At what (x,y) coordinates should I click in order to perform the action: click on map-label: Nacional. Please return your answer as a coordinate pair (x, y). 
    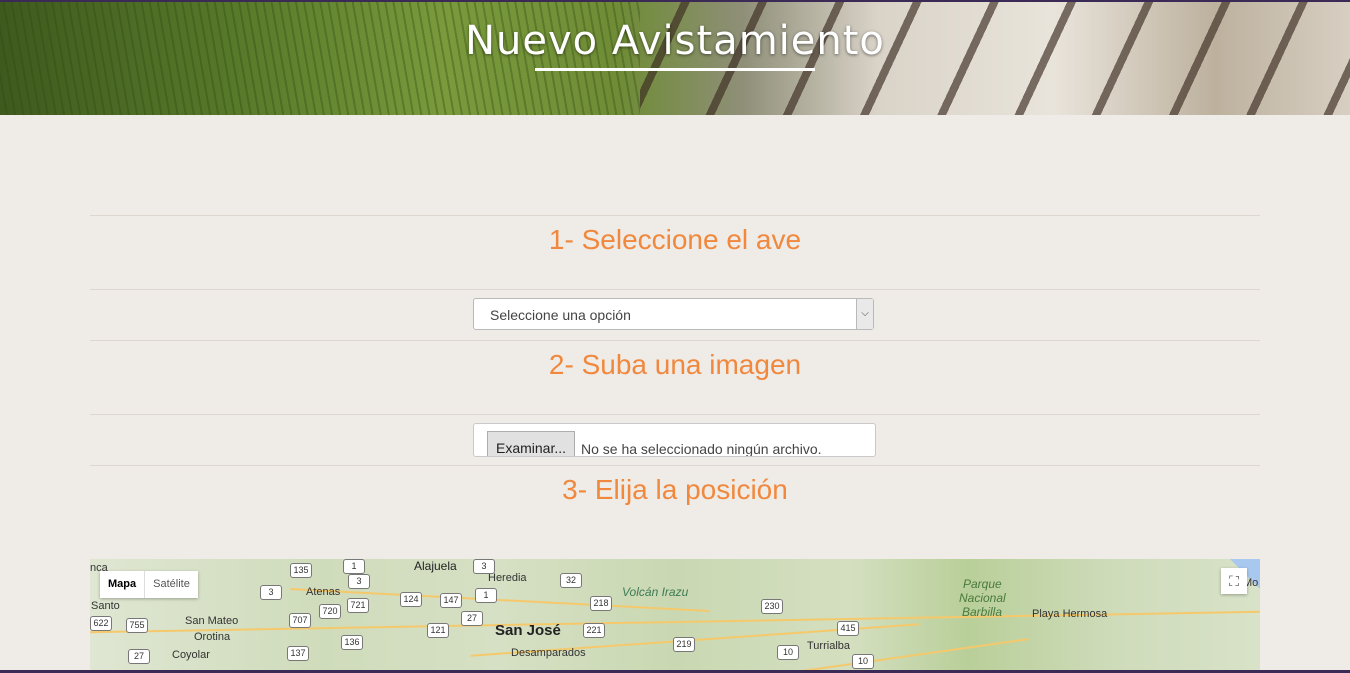
    Looking at the image, I should click on (982, 598).